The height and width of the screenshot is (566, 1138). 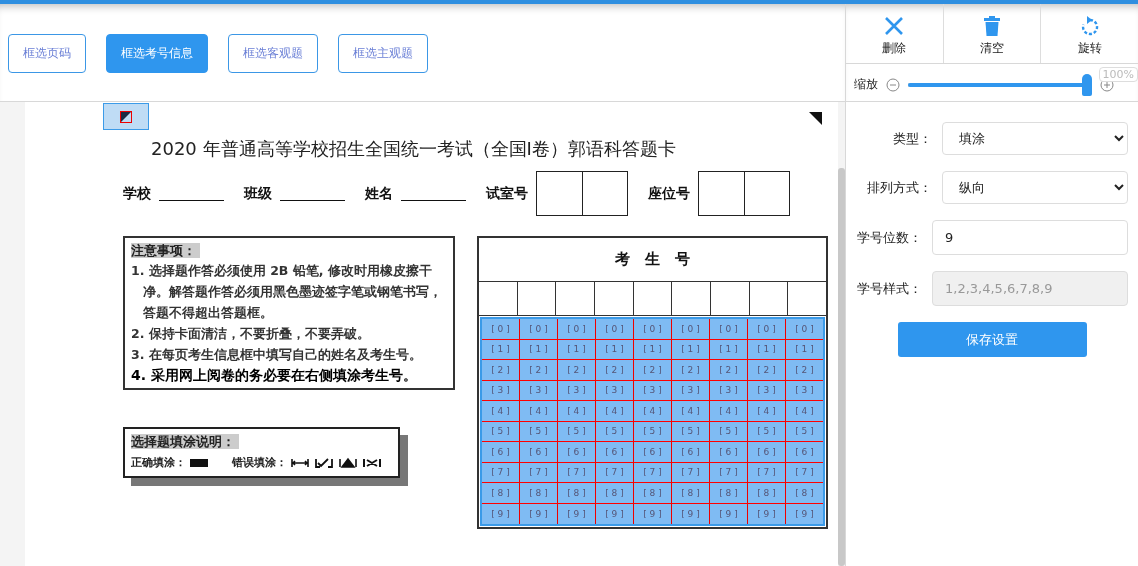 What do you see at coordinates (158, 462) in the screenshot?
I see `correct-fill-label: 正确填涂：` at bounding box center [158, 462].